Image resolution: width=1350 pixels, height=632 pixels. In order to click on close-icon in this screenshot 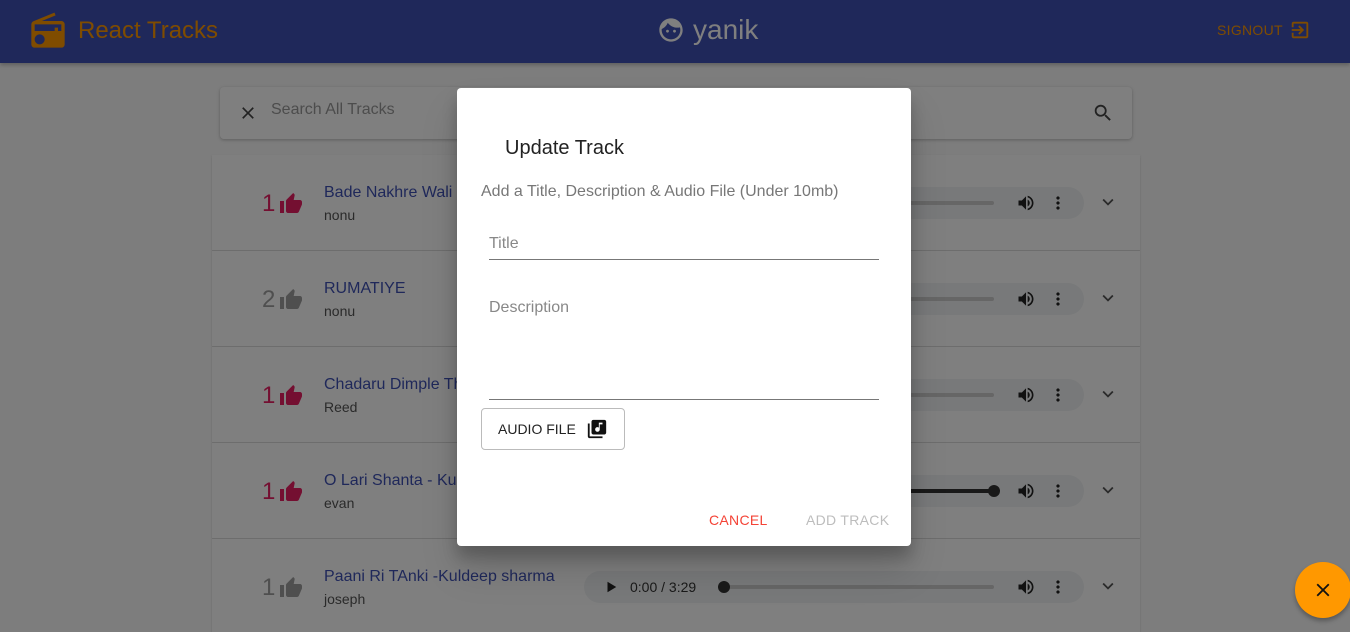, I will do `click(1323, 590)`.